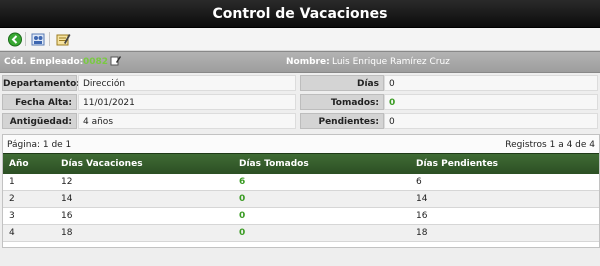  Describe the element at coordinates (550, 145) in the screenshot. I see `records-indicator: Registros 1 a 4 de 4` at that location.